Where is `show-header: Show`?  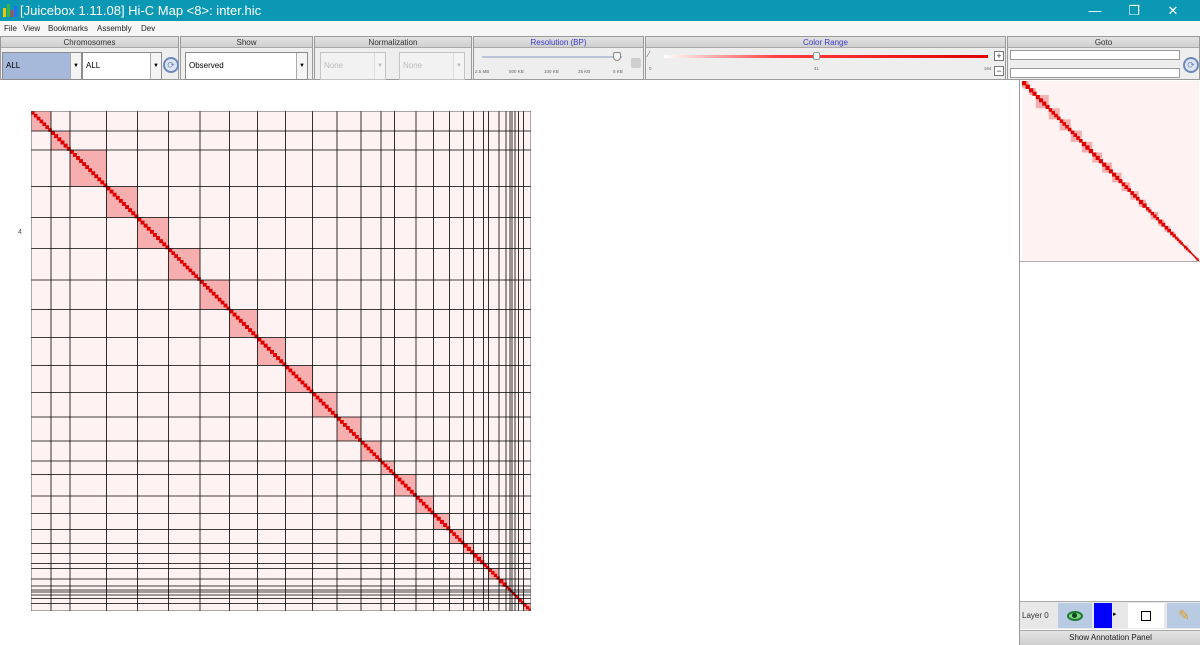
show-header: Show is located at coordinates (246, 42).